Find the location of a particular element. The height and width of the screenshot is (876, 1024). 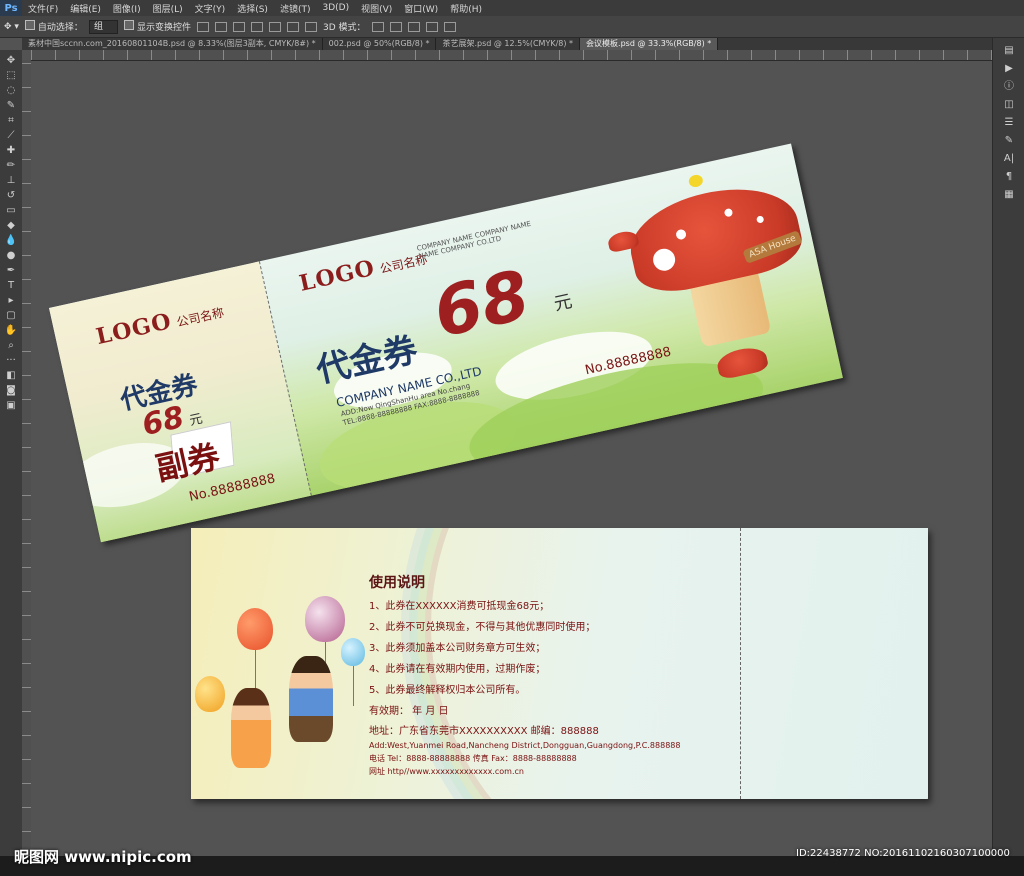

menu-window: 窗口(W) is located at coordinates (421, 8).